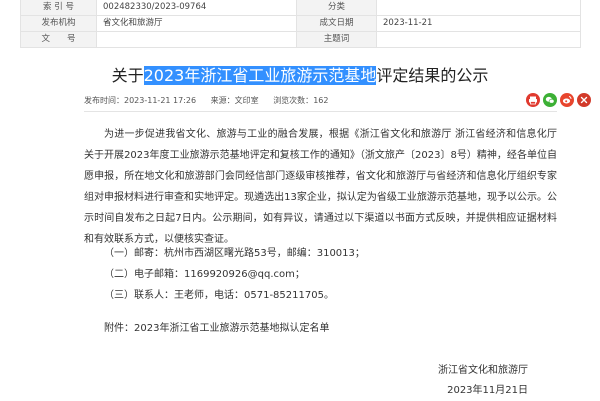 This screenshot has height=401, width=600. I want to click on contact-mail: （一）邮寄：杭州市西湖区曙光路53号，邮编：310013；, so click(234, 253).